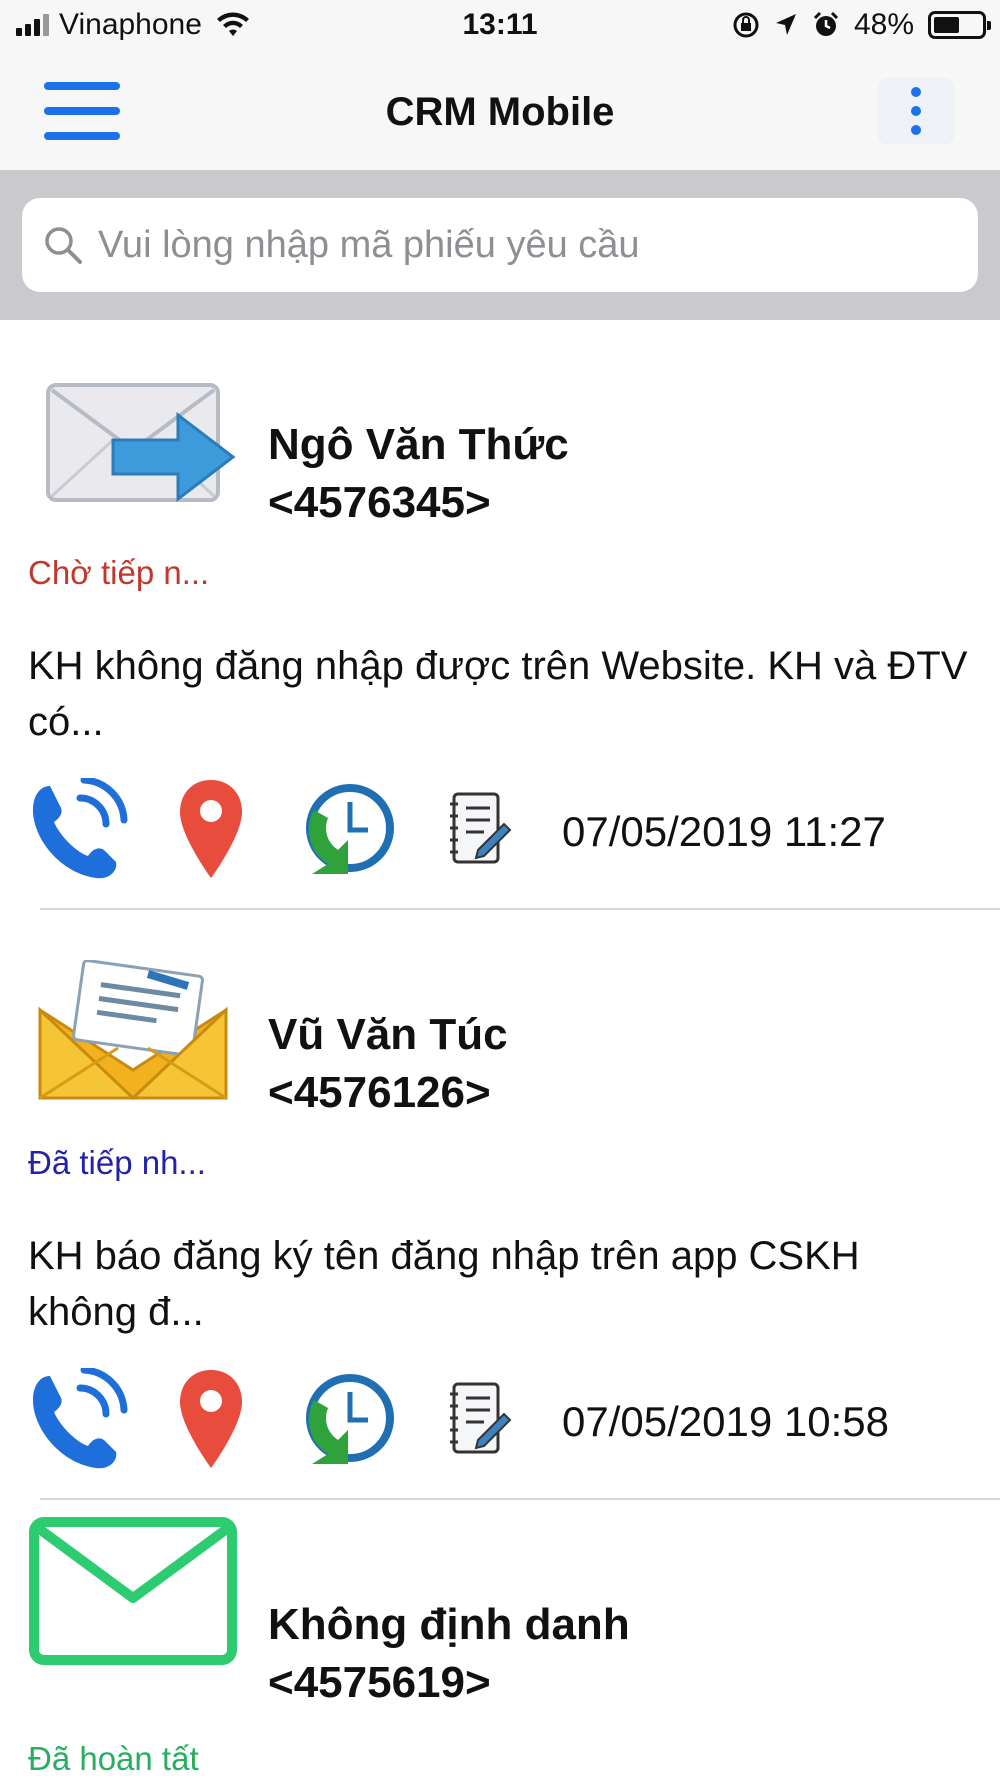  I want to click on mail-forward-icon, so click(141, 443).